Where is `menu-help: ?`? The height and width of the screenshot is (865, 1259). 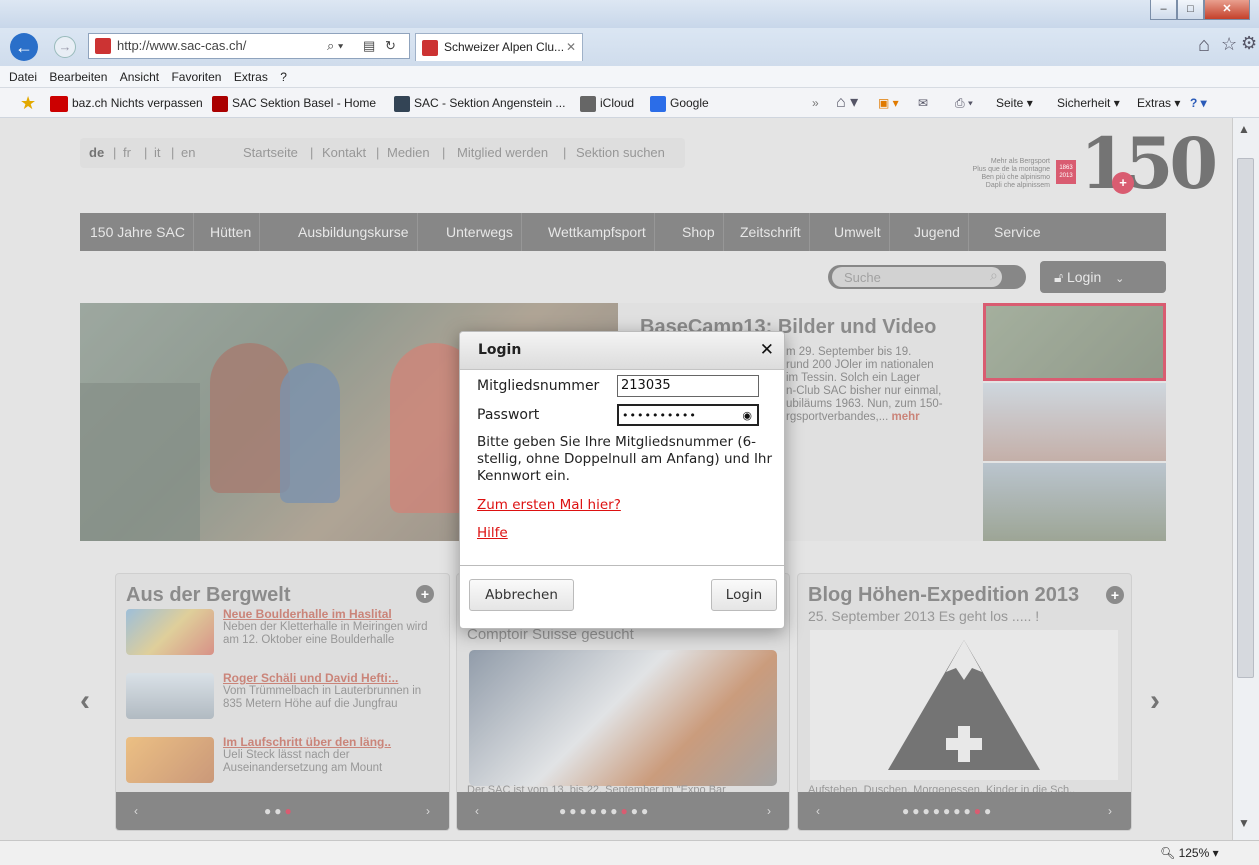 menu-help: ? is located at coordinates (283, 77).